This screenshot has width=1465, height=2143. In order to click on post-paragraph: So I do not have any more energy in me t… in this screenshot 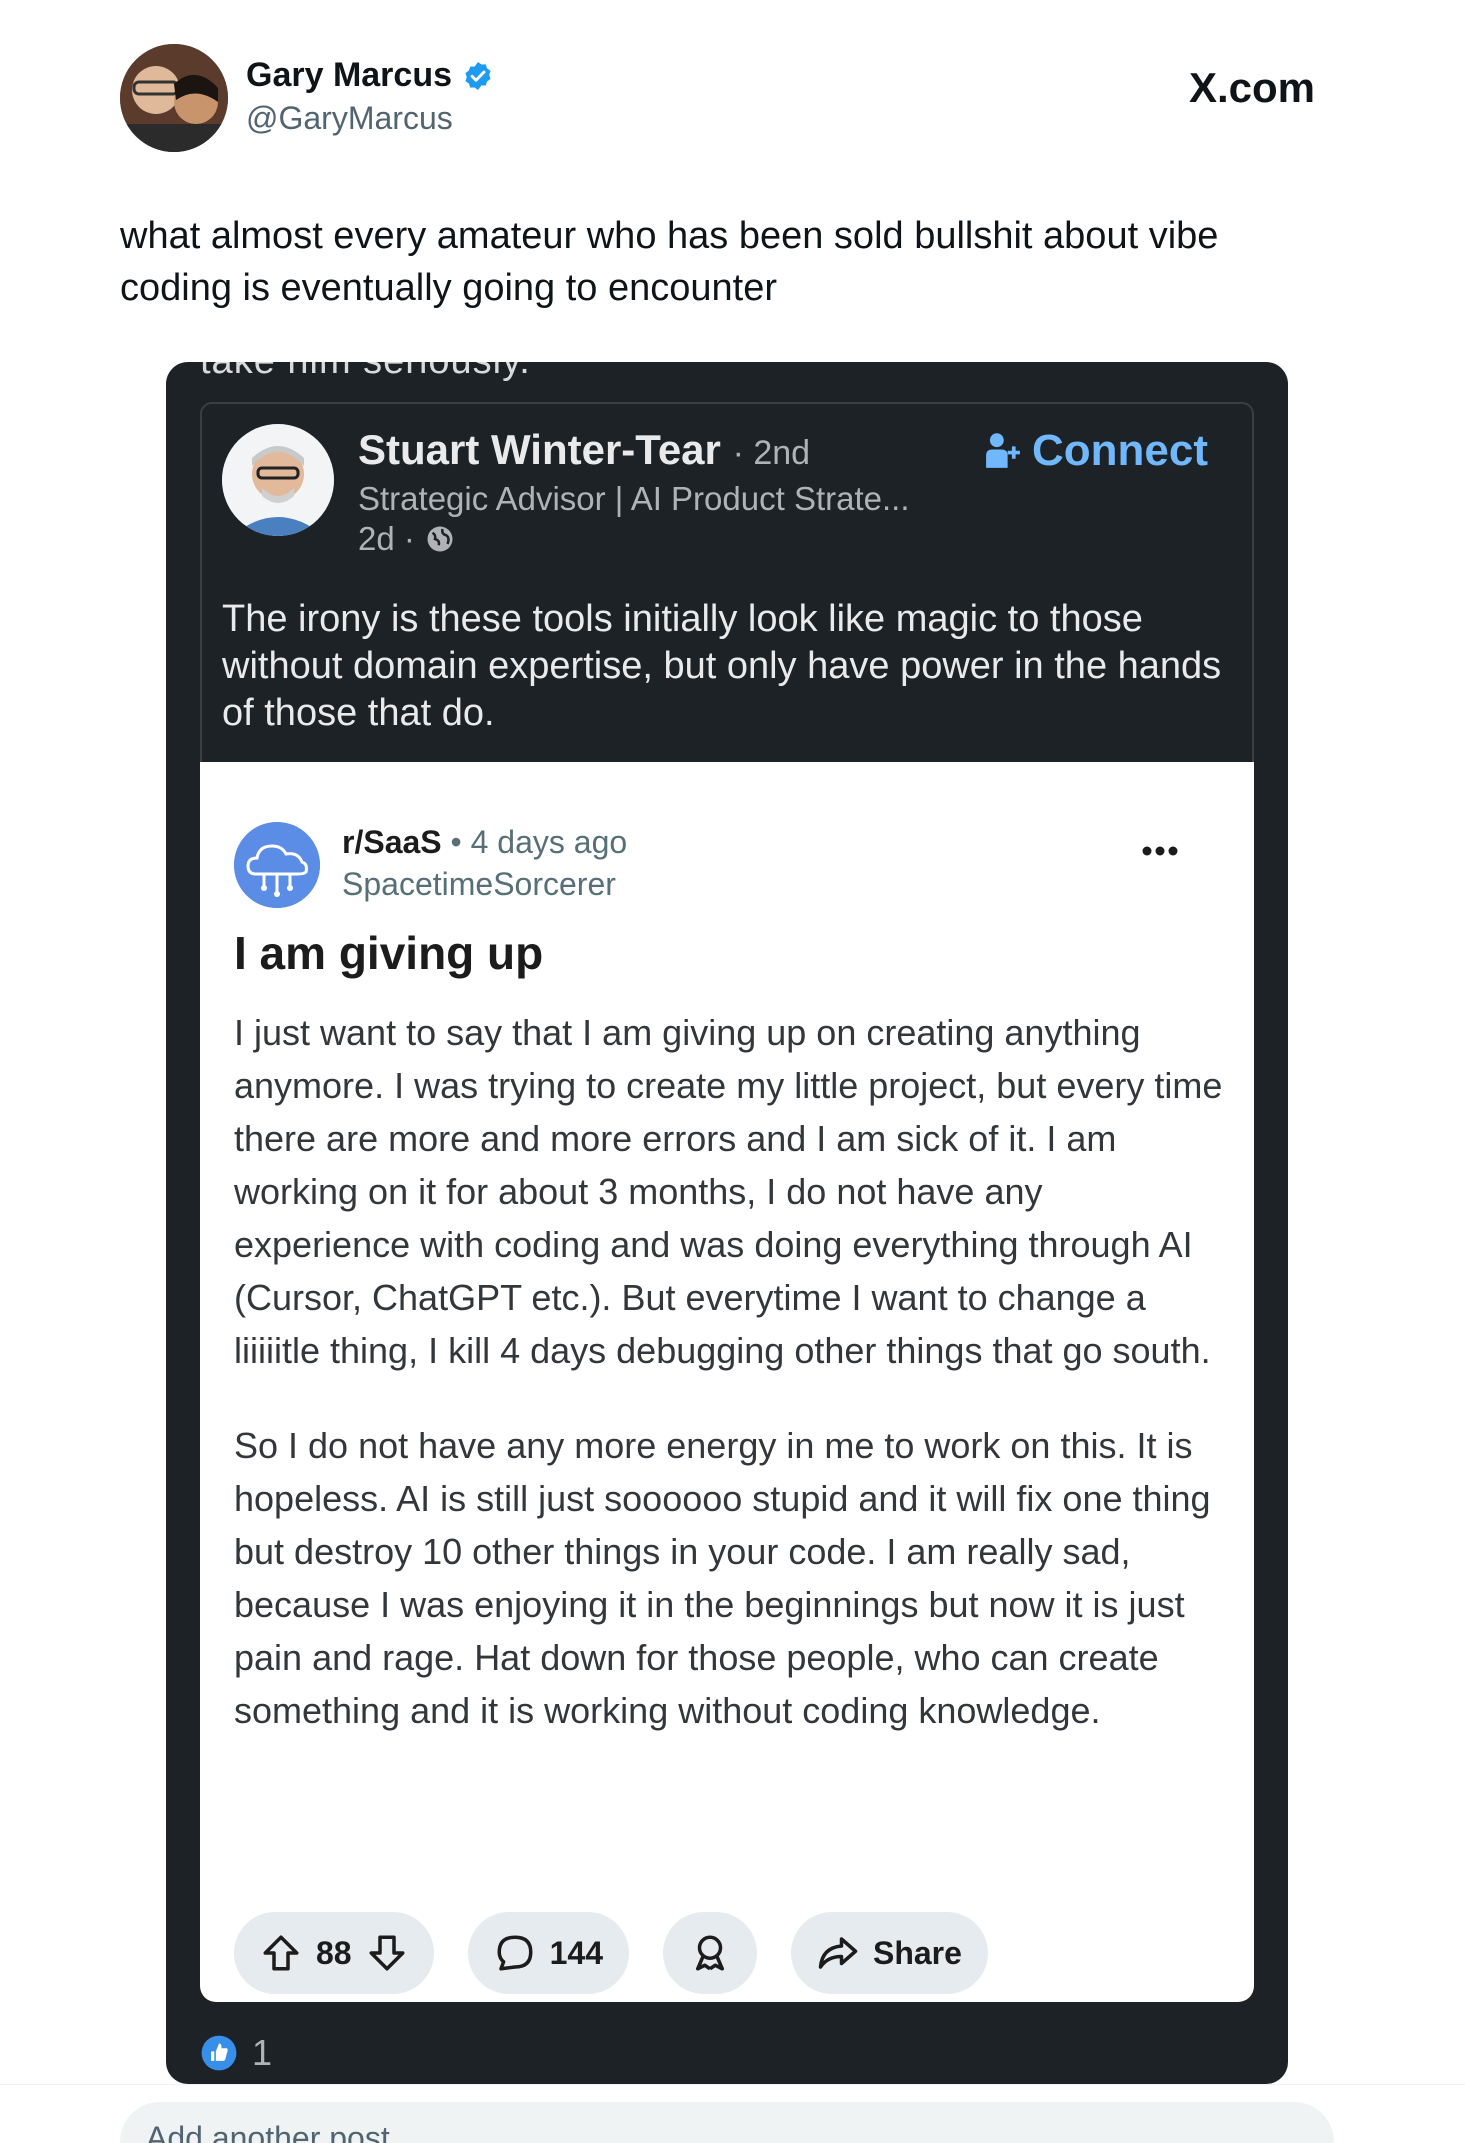, I will do `click(722, 1578)`.